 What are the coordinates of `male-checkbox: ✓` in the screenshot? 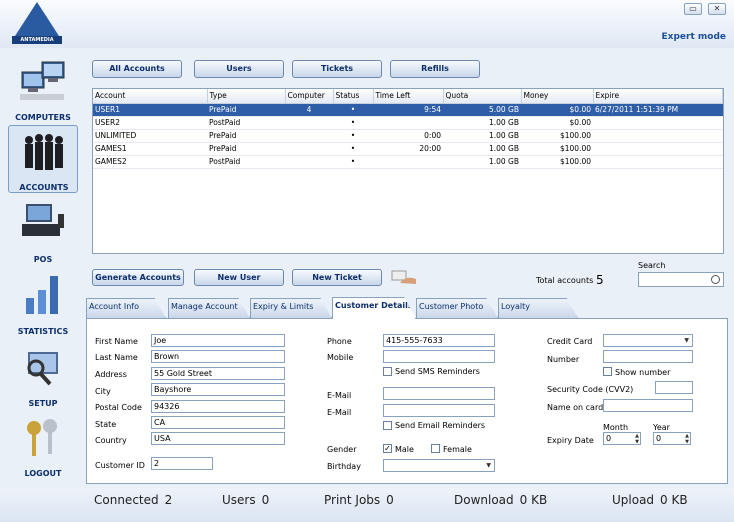 It's located at (387, 448).